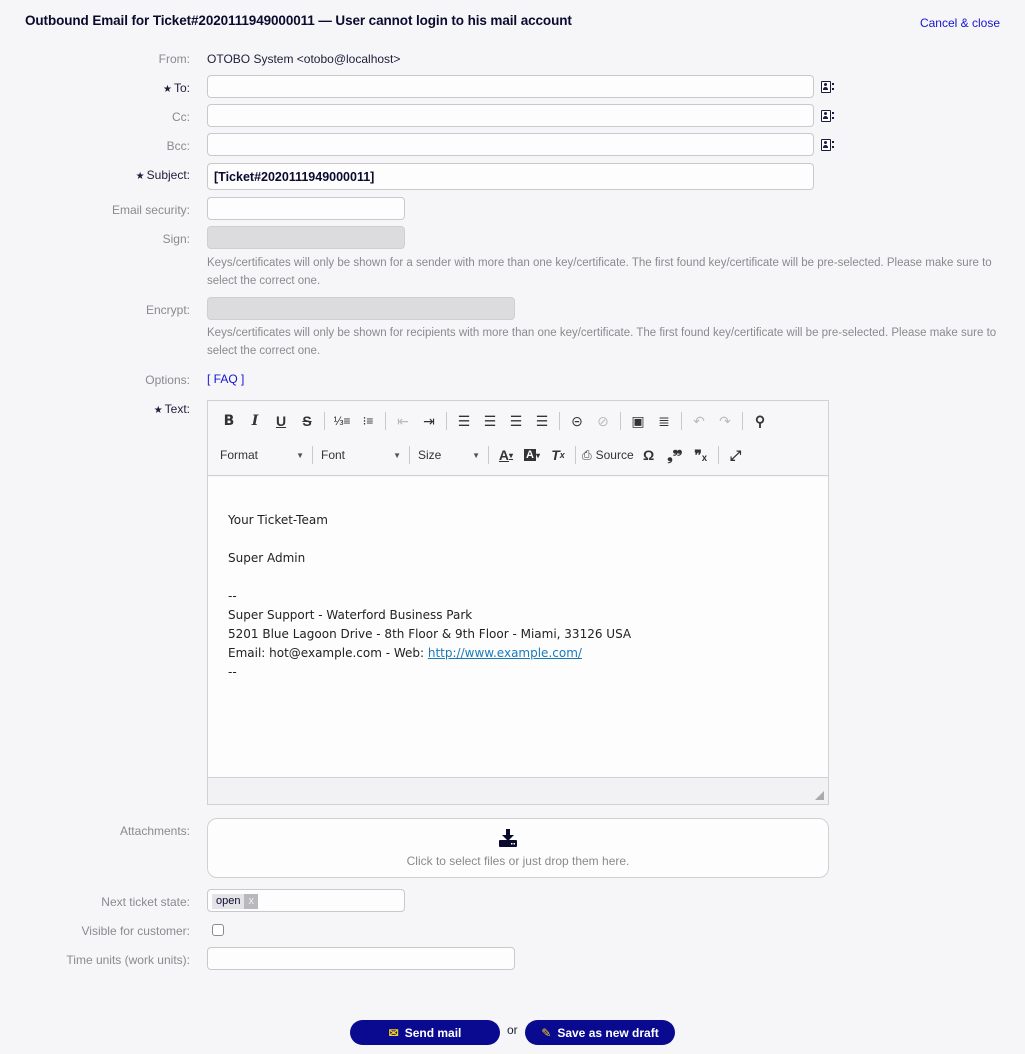 The image size is (1025, 1054). What do you see at coordinates (510, 176) in the screenshot?
I see `subject-input` at bounding box center [510, 176].